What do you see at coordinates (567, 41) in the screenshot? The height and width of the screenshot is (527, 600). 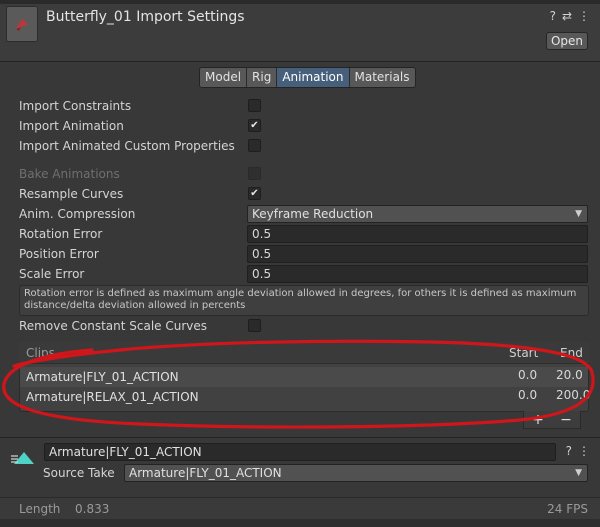 I see `open-button: Open` at bounding box center [567, 41].